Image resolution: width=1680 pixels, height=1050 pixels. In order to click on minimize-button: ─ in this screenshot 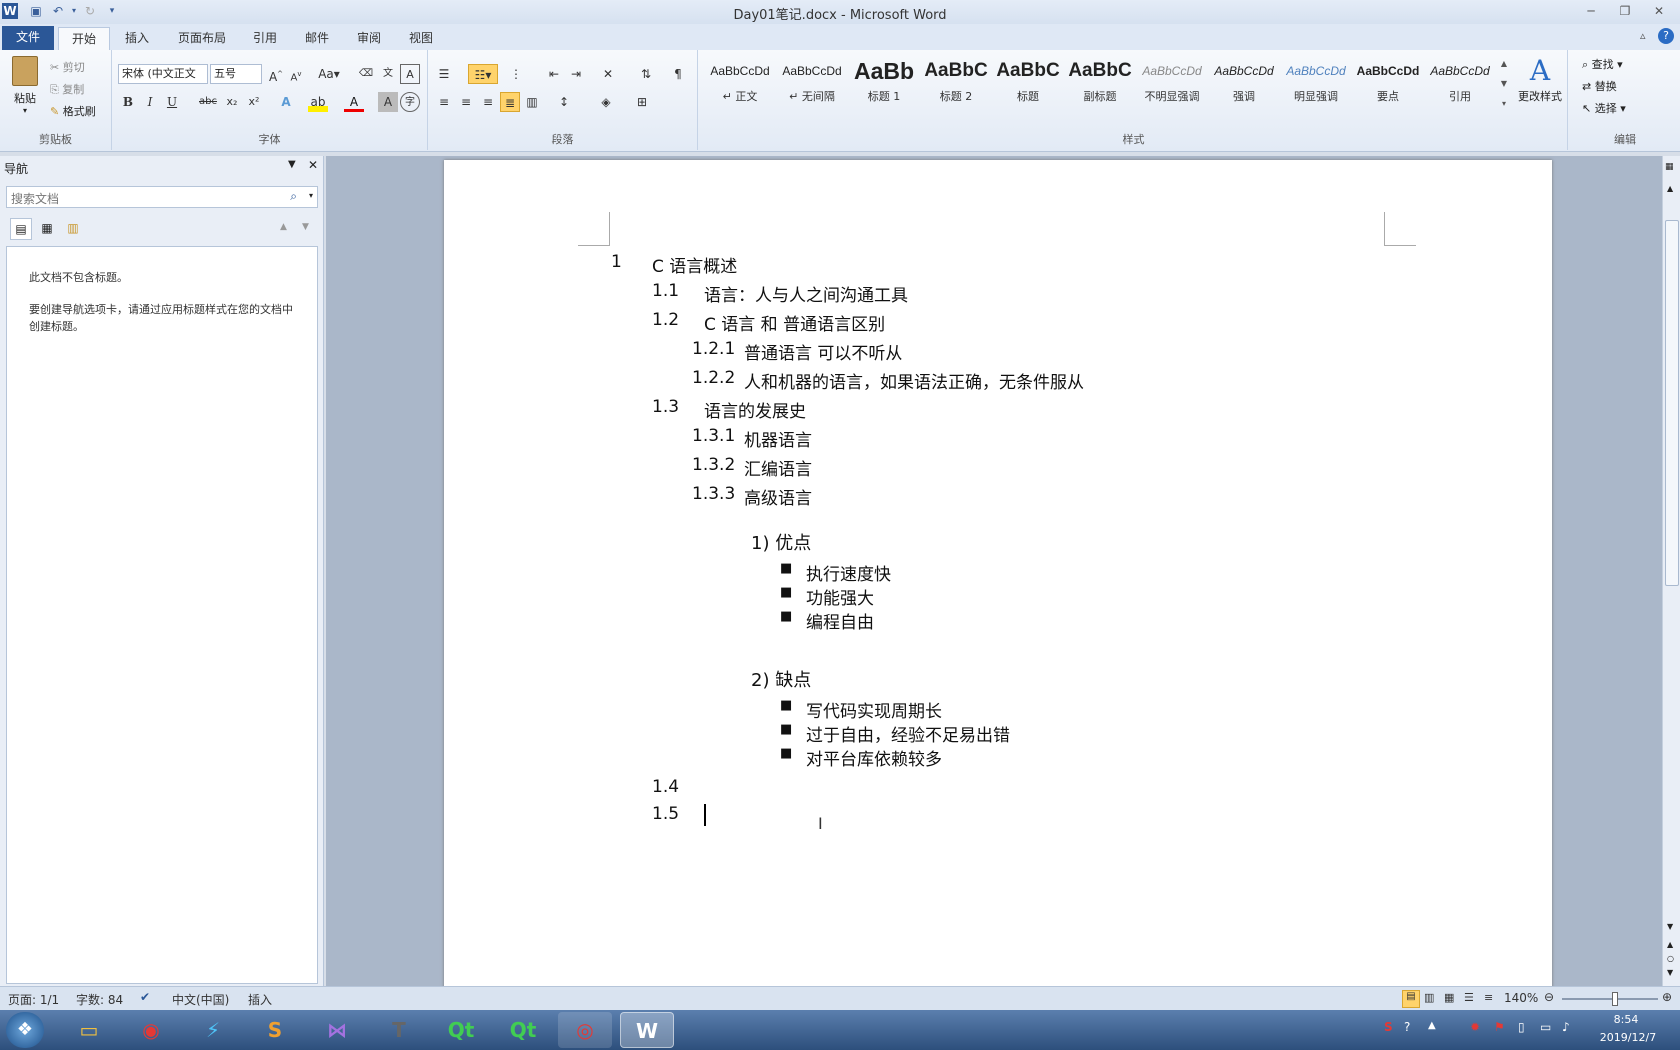, I will do `click(1591, 11)`.